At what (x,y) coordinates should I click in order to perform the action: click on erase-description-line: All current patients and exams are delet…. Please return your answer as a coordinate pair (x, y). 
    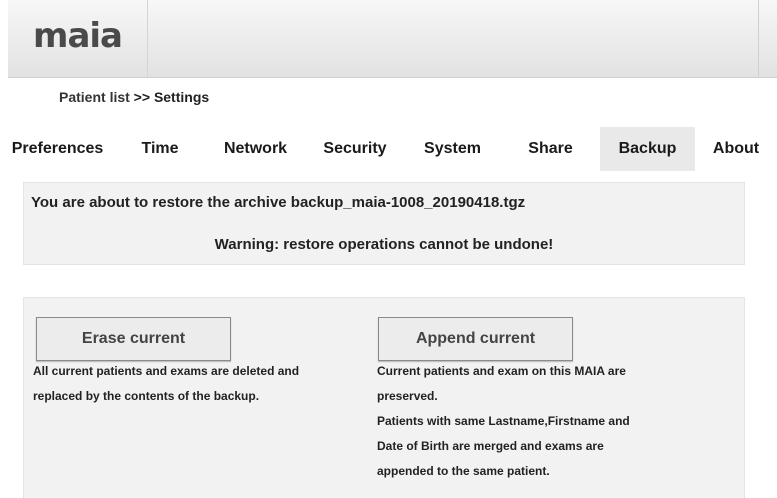
    Looking at the image, I should click on (166, 371).